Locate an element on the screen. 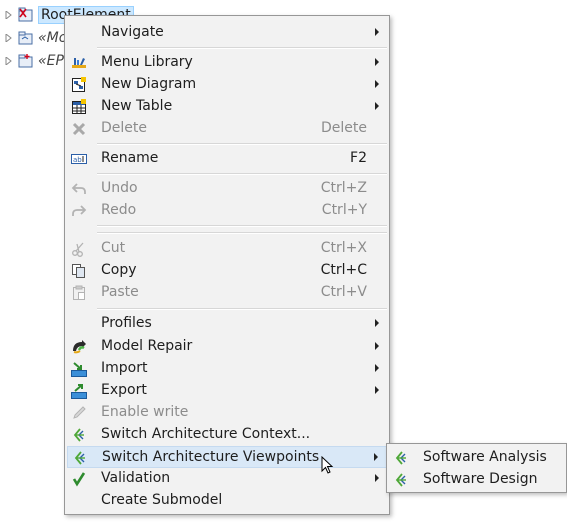  tree-item-label: «Mo is located at coordinates (53, 38).